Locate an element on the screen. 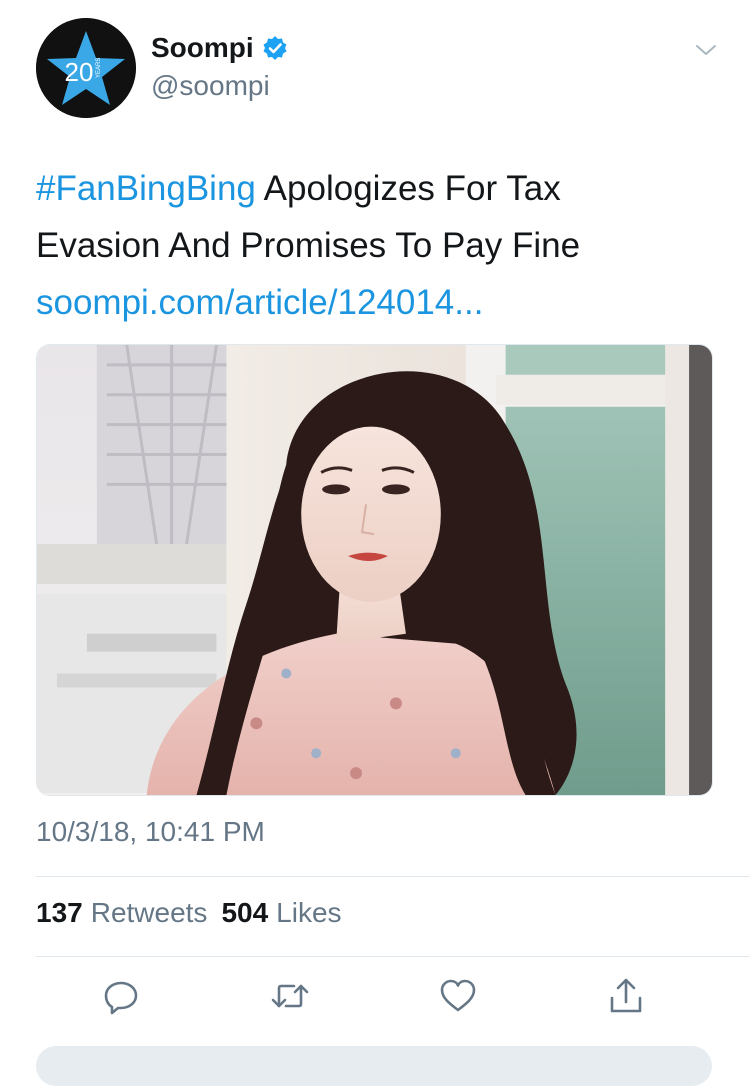 The width and height of the screenshot is (750, 1086). soompi-20-years-logo: 20 YEARS is located at coordinates (86, 68).